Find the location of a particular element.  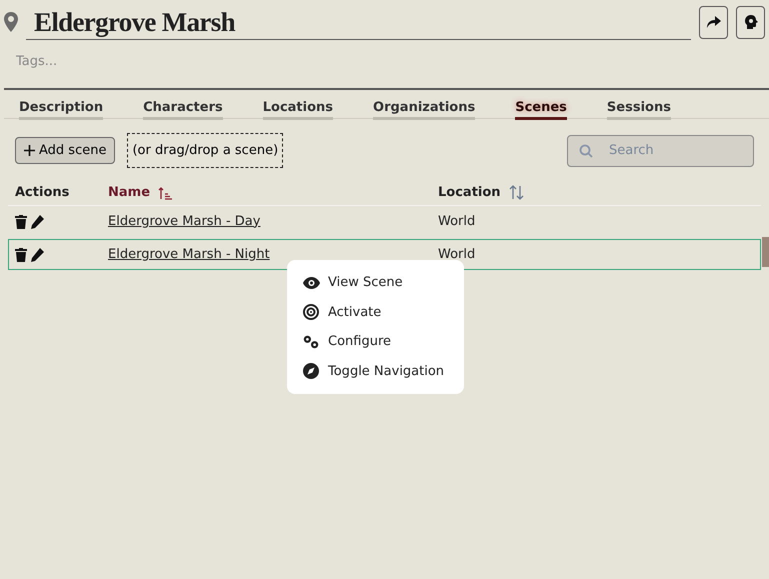

table-row: Eldergrove Marsh - Night World is located at coordinates (384, 254).